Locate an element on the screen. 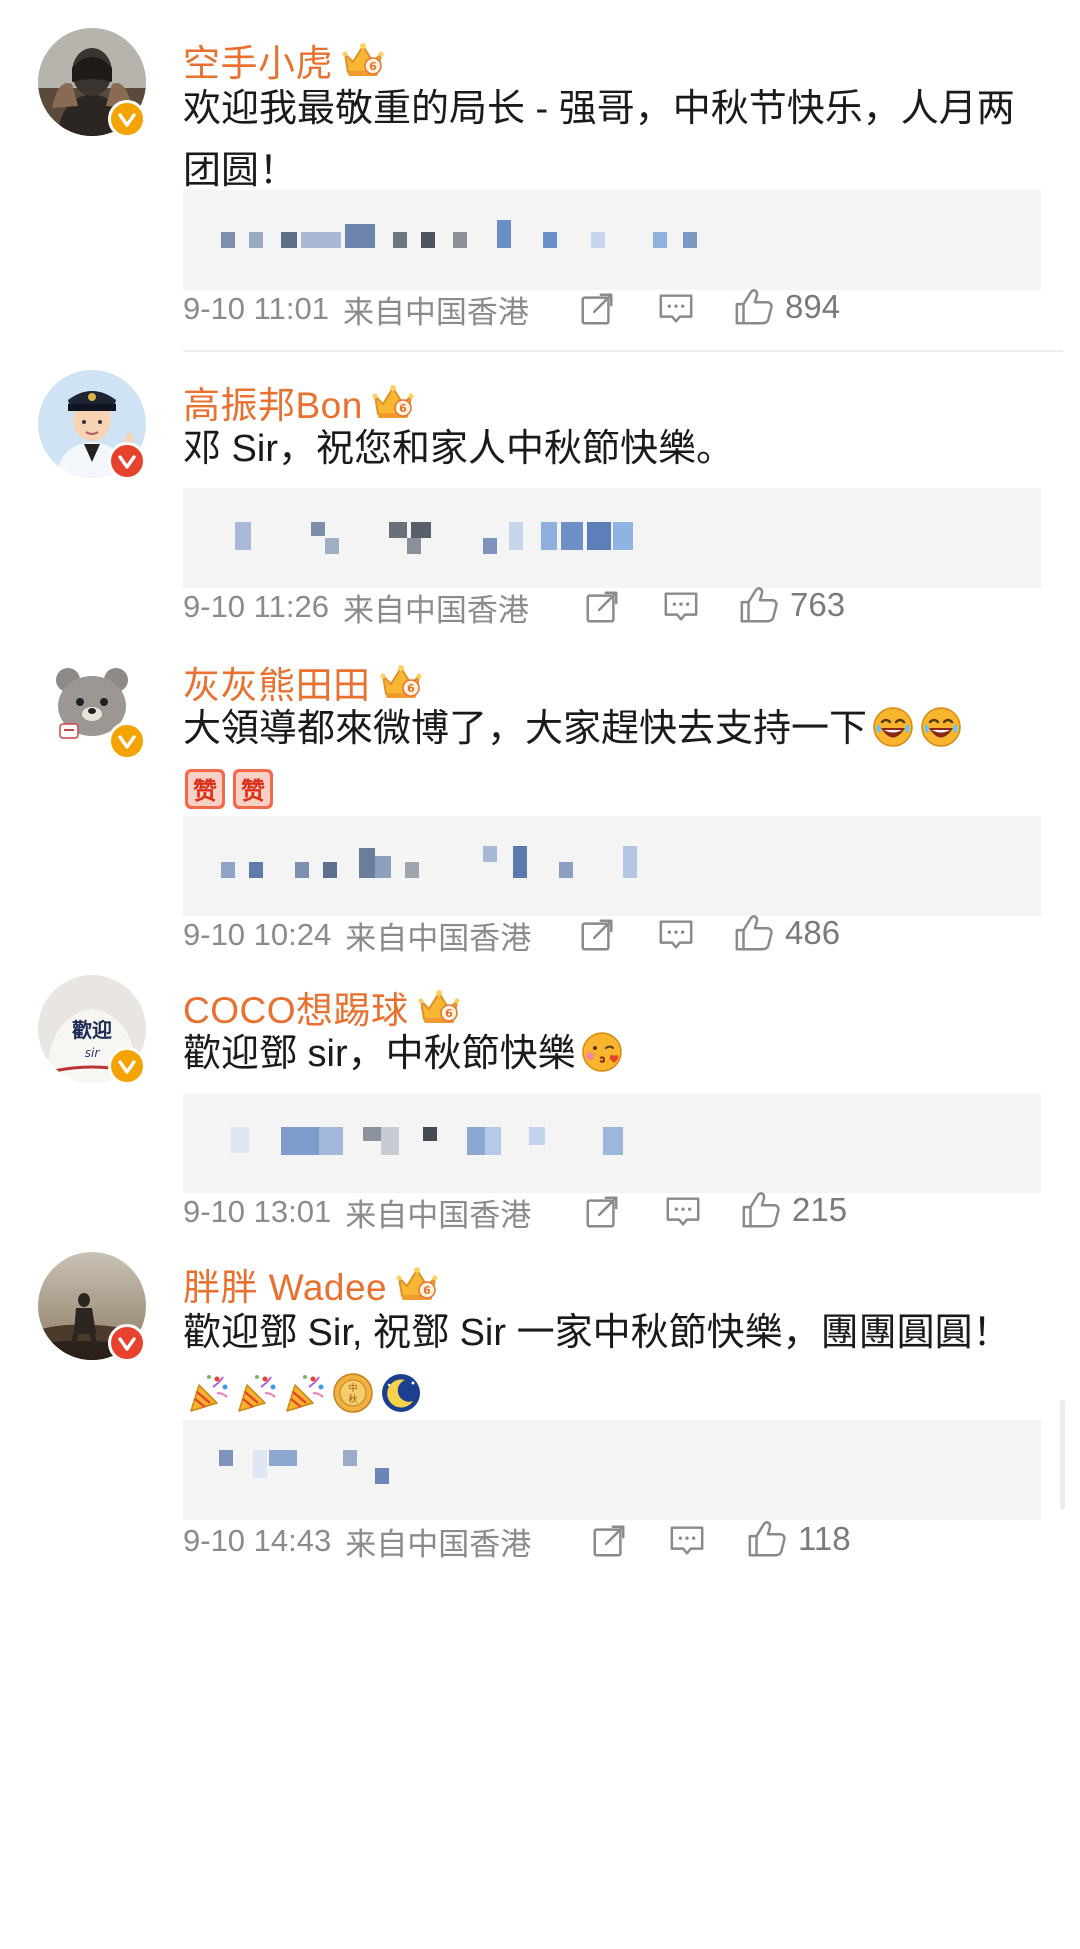 This screenshot has height=1949, width=1080. like-count: 118 is located at coordinates (824, 1538).